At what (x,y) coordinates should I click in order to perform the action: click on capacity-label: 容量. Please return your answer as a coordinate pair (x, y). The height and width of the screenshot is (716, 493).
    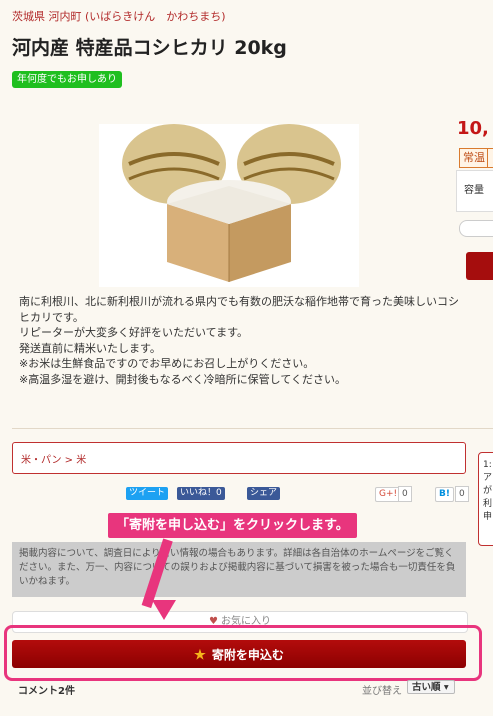
    Looking at the image, I should click on (474, 190).